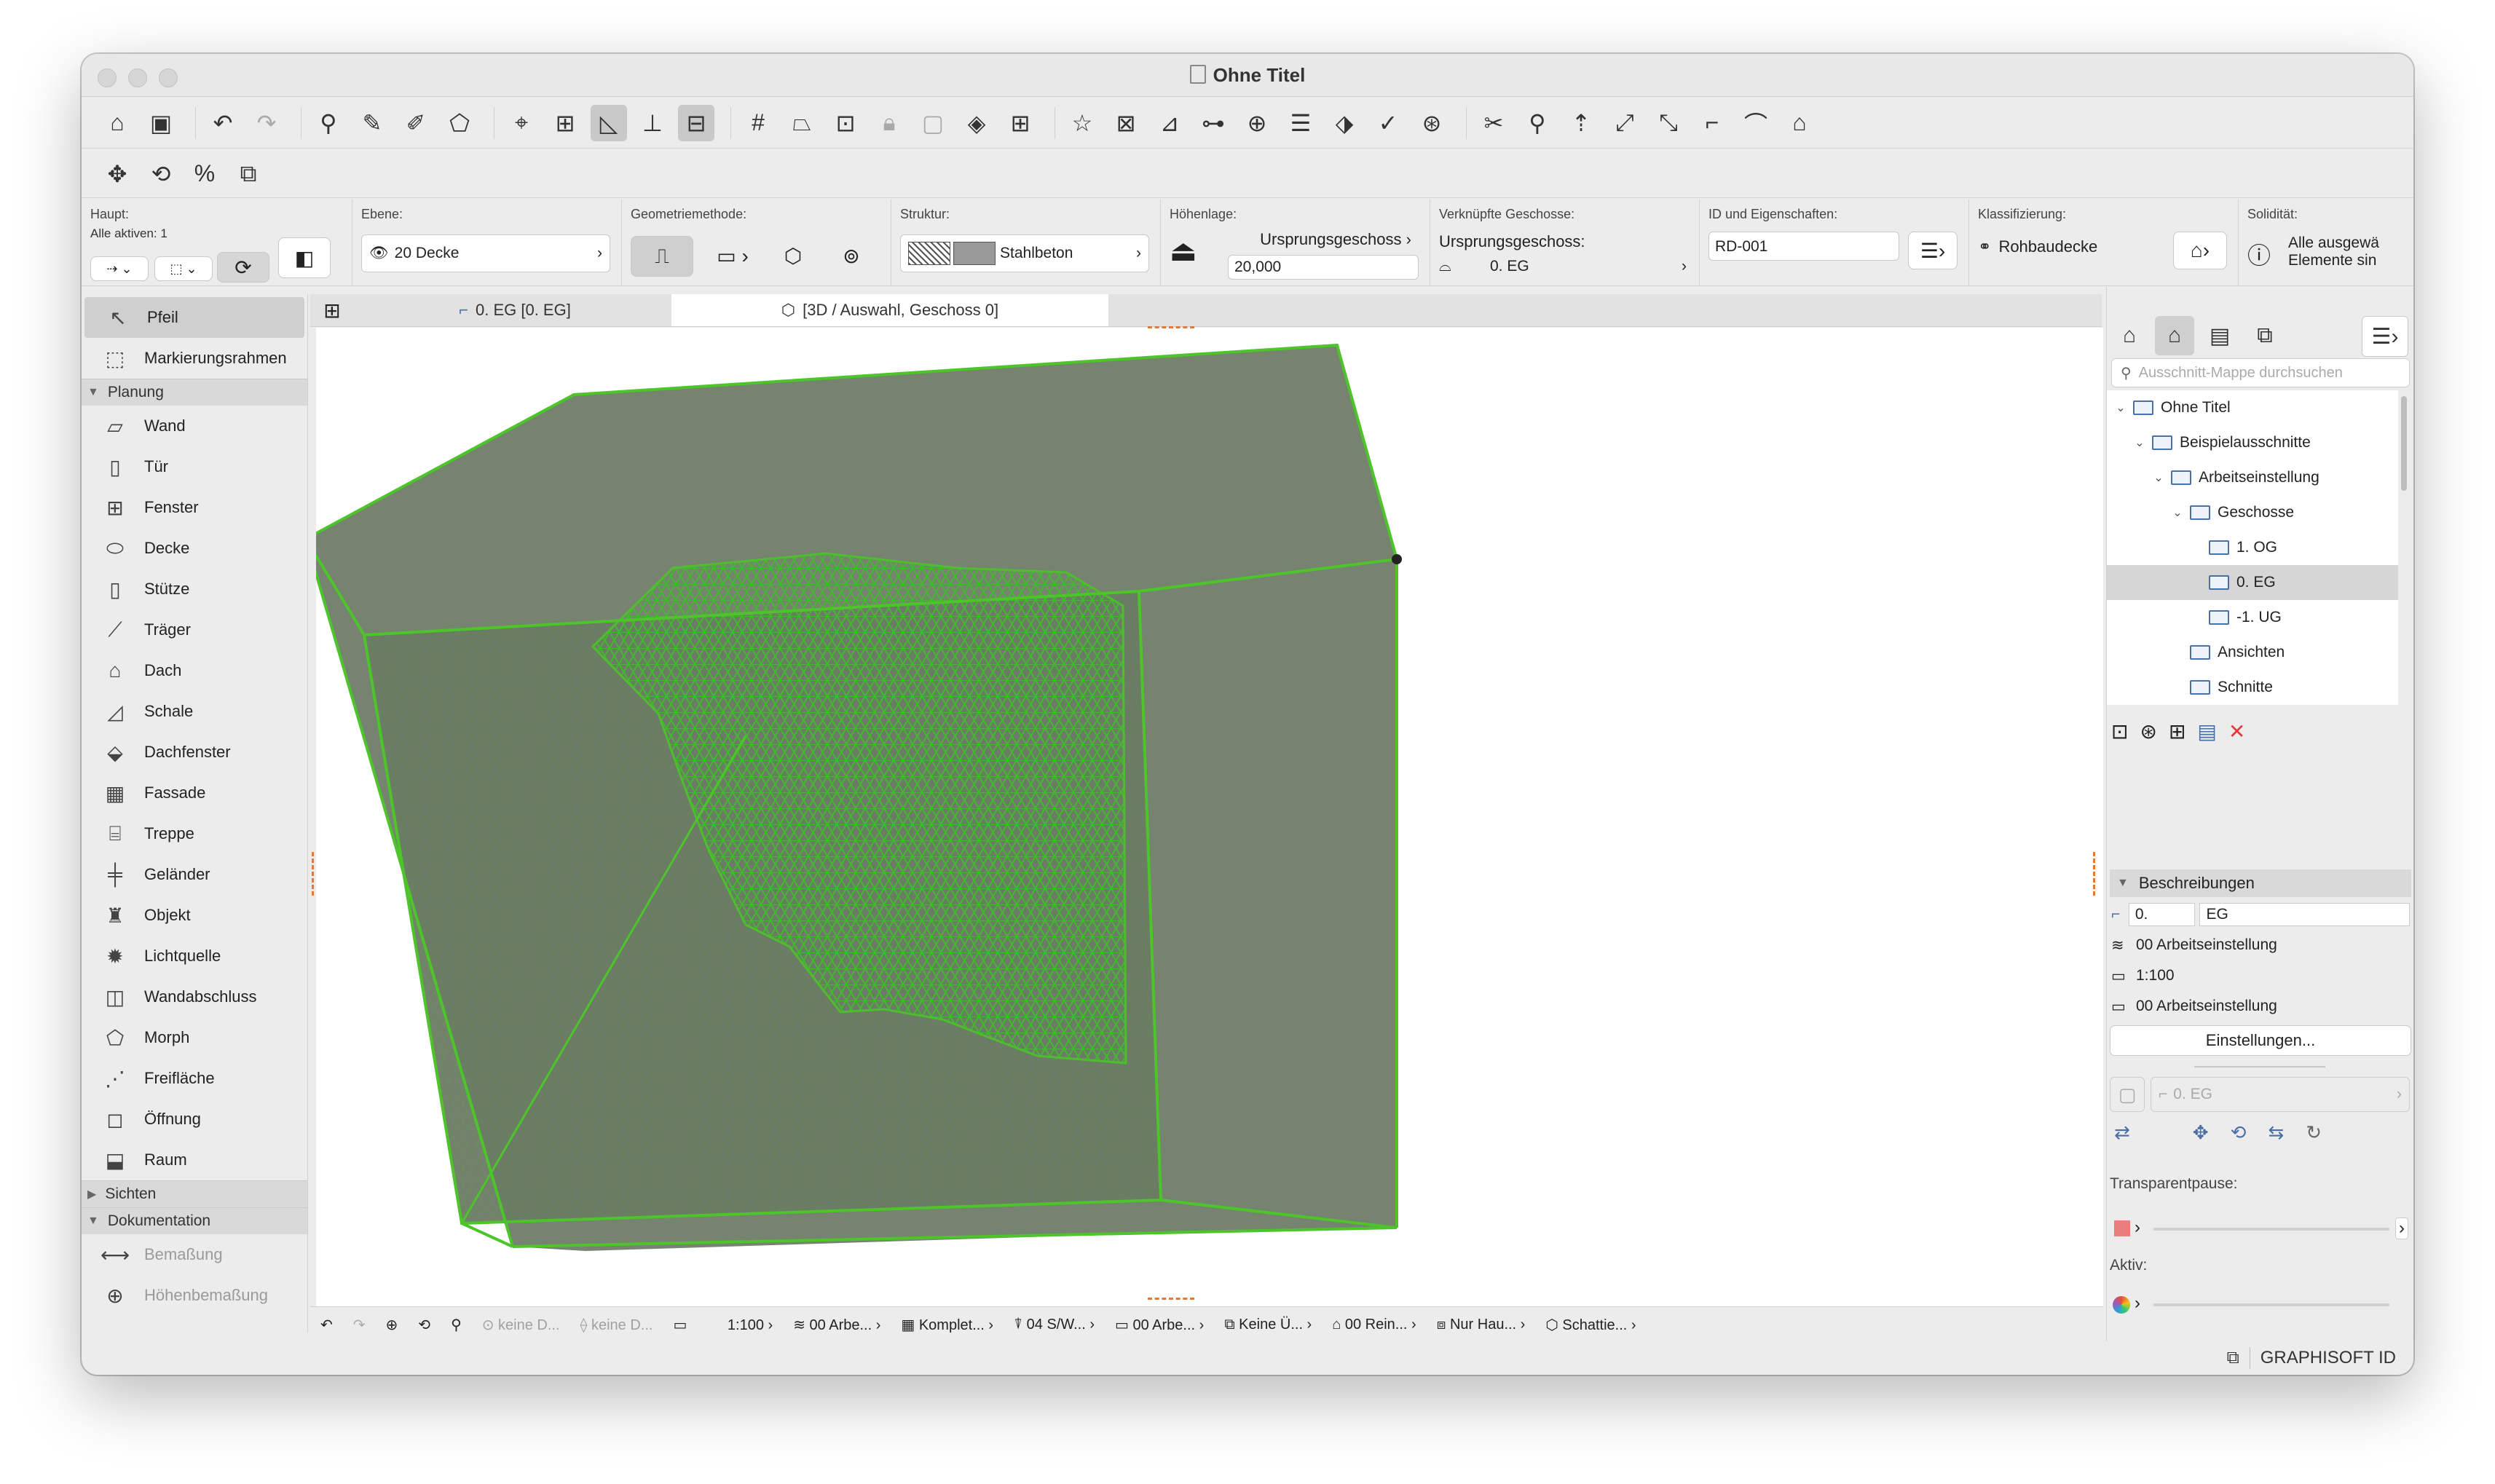 The height and width of the screenshot is (1484, 2495). What do you see at coordinates (332, 310) in the screenshot?
I see `tab-overview-icon: ⊞` at bounding box center [332, 310].